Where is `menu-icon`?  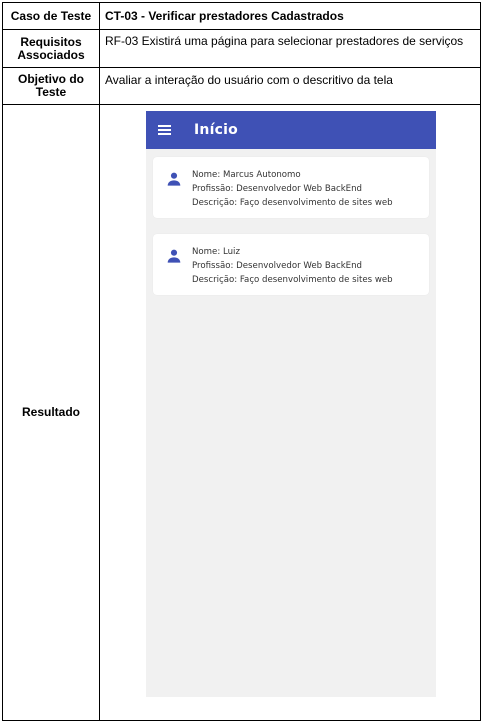
menu-icon is located at coordinates (164, 130).